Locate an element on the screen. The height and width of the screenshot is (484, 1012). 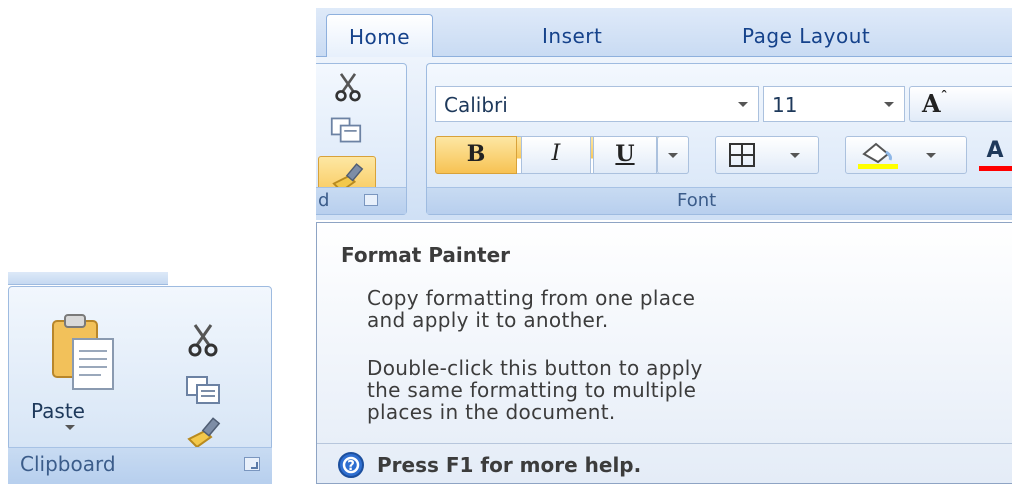
tooltip-divider is located at coordinates (664, 443).